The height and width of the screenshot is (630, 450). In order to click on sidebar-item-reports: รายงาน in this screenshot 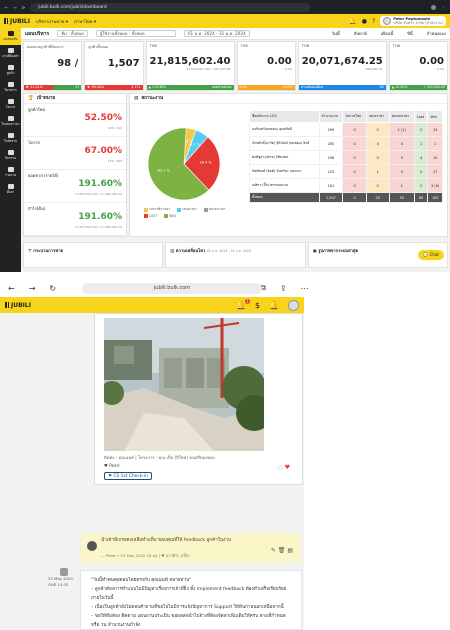, I will do `click(10, 172)`.